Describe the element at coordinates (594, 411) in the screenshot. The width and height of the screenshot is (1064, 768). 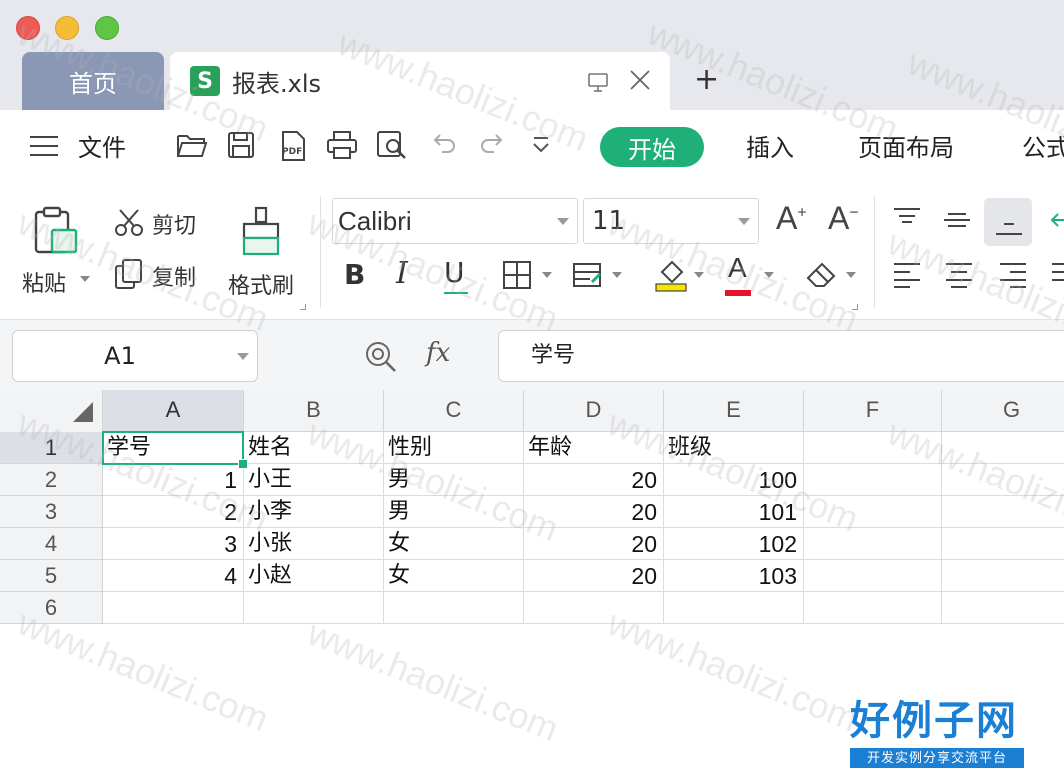
I see `column-header-d: D` at that location.